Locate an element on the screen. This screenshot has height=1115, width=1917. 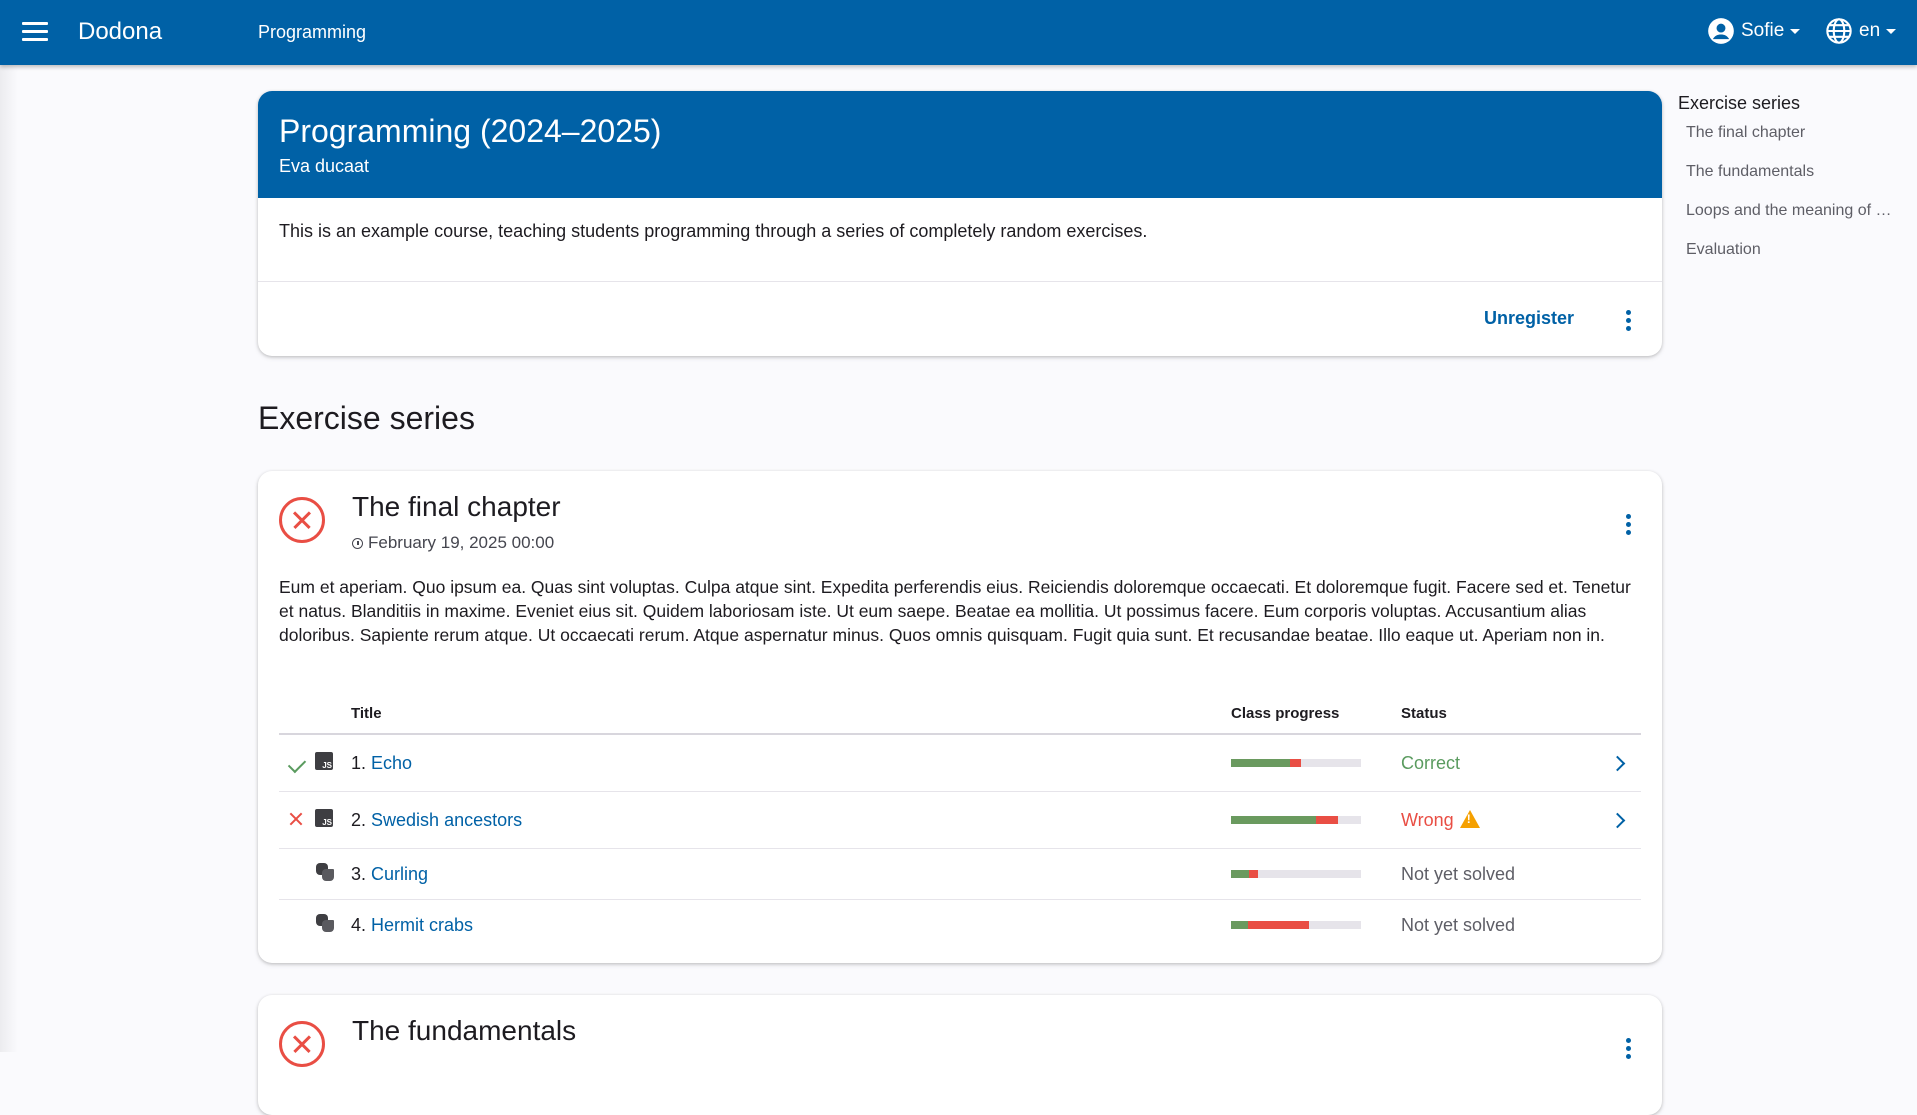
toc-title: Exercise series is located at coordinates (1739, 103).